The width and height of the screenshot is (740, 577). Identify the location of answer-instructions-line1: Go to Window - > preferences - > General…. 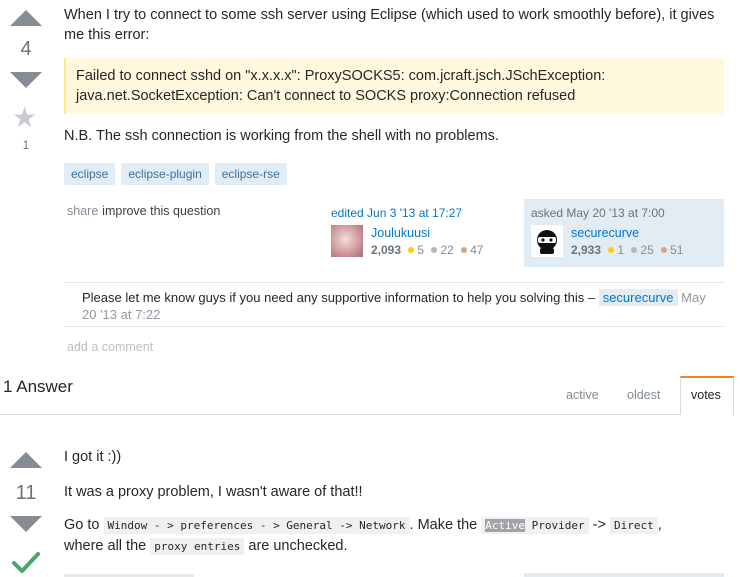
(363, 525).